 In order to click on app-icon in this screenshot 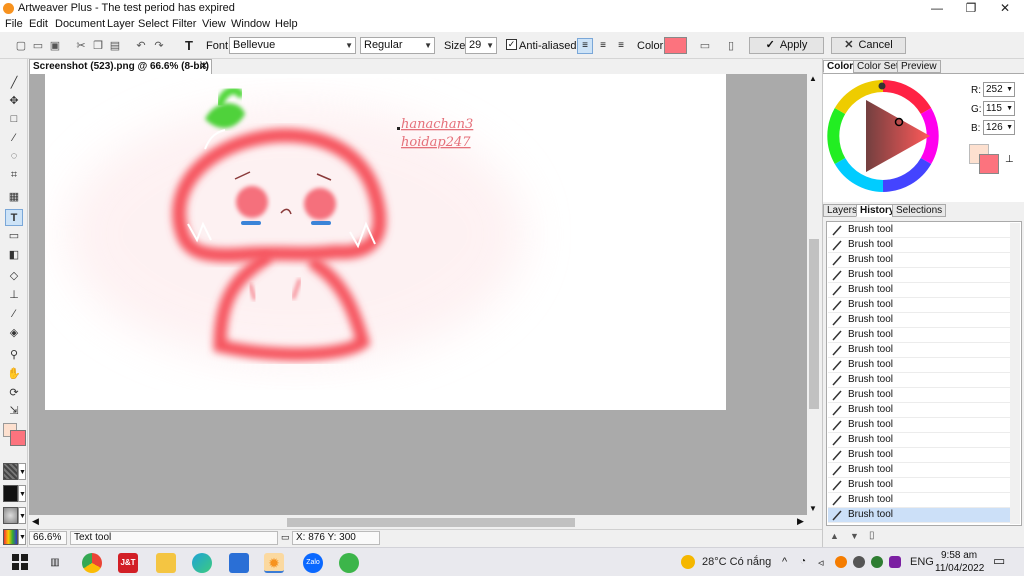, I will do `click(349, 563)`.